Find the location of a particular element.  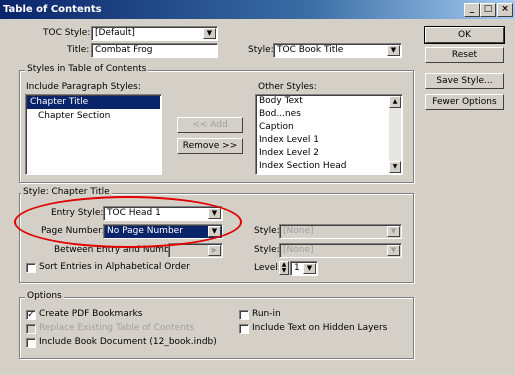

create-pdf-bookmarks-label: Create PDF Bookmarks is located at coordinates (91, 314).